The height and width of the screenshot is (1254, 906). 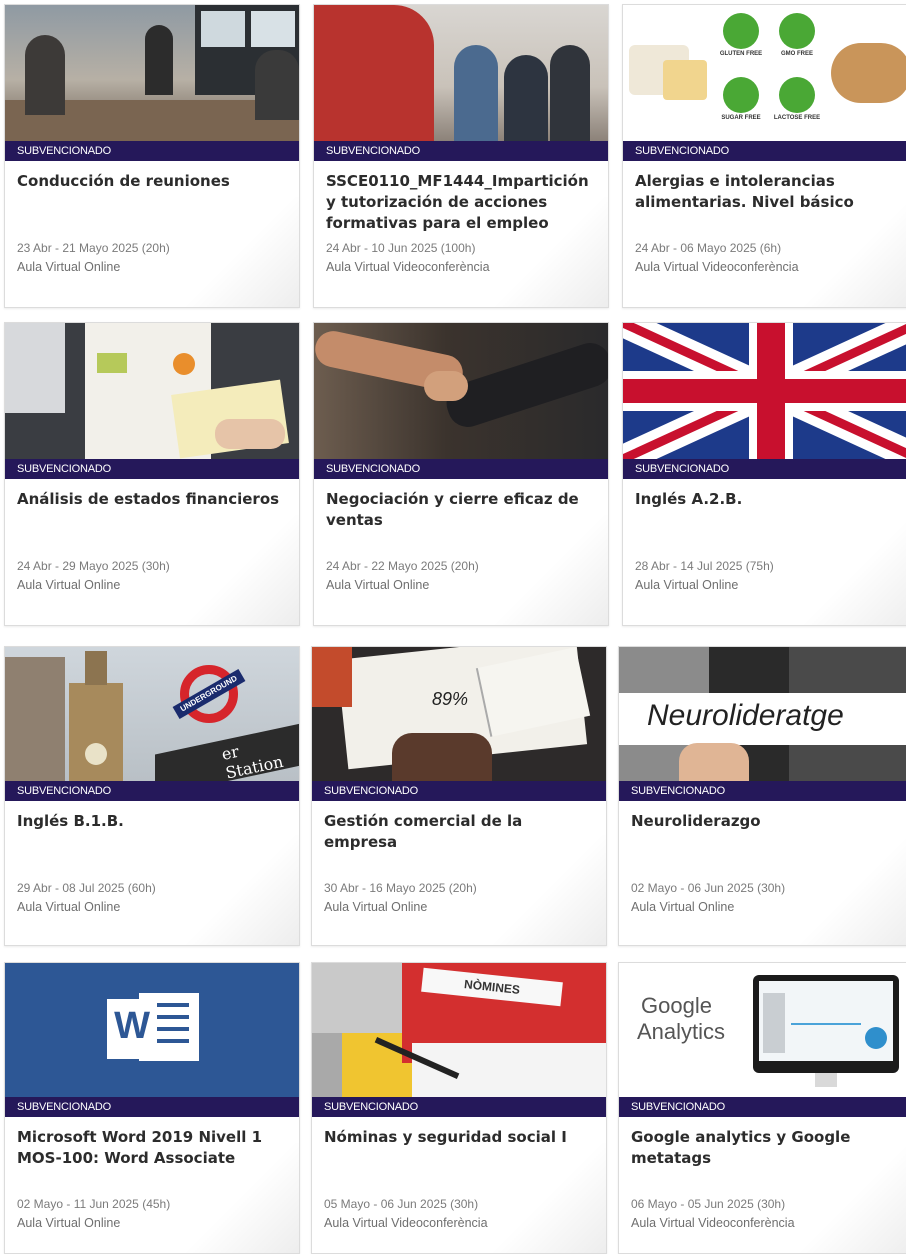 I want to click on course-title: Nóminas y seguridad social I, so click(x=459, y=1154).